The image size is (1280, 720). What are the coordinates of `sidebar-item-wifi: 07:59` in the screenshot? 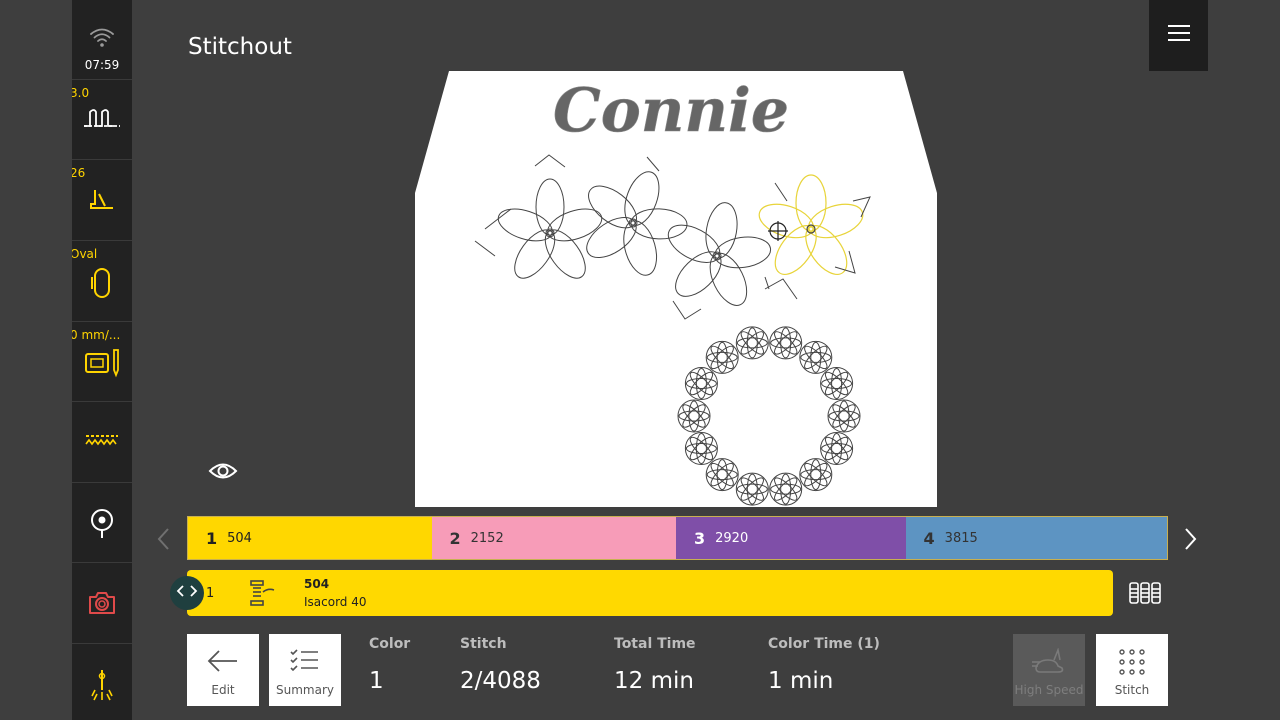 It's located at (102, 40).